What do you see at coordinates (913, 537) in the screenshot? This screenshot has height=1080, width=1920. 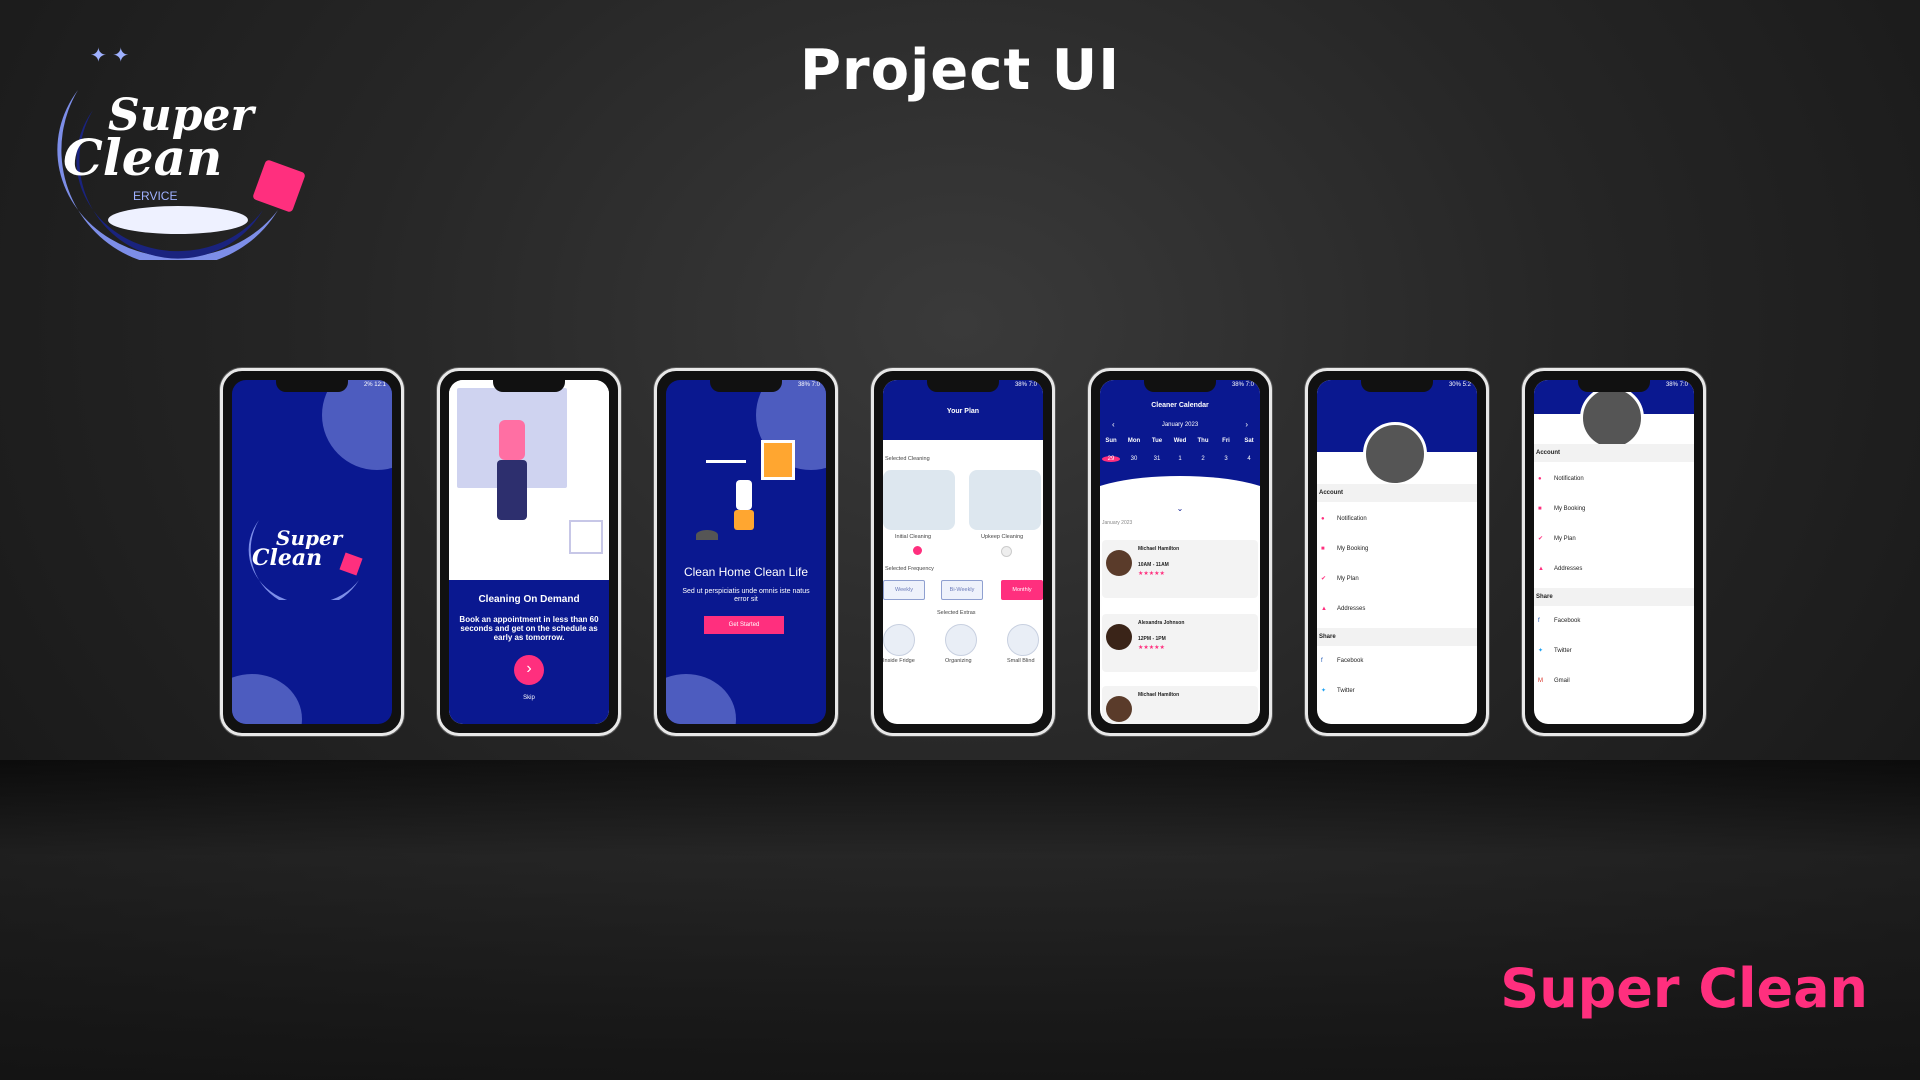 I see `option-label: Initial Cleaning` at bounding box center [913, 537].